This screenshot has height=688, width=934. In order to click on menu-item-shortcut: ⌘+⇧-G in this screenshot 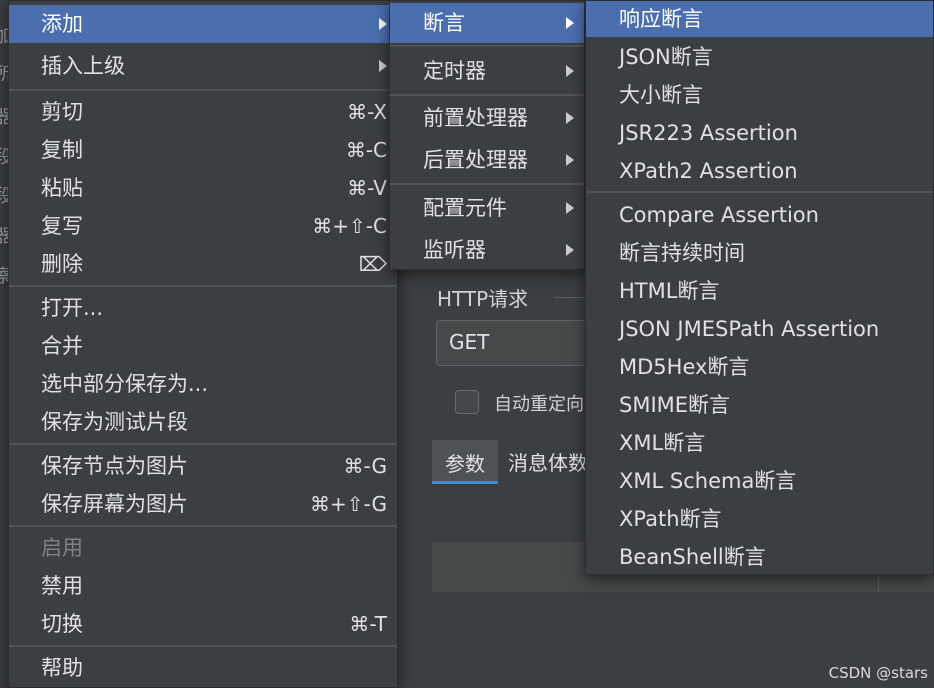, I will do `click(348, 504)`.